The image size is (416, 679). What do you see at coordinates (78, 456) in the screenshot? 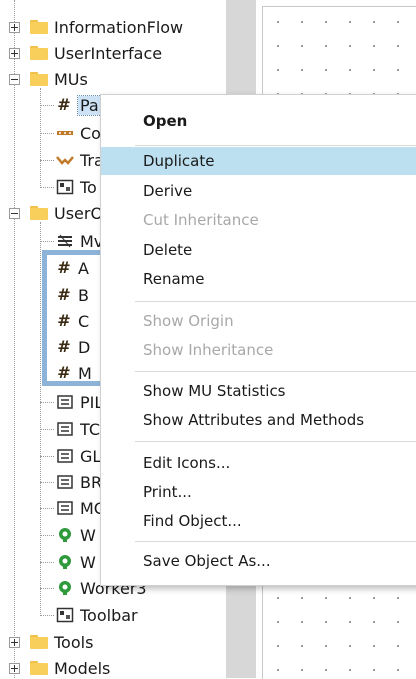
I see `tree-item-gl: GL` at bounding box center [78, 456].